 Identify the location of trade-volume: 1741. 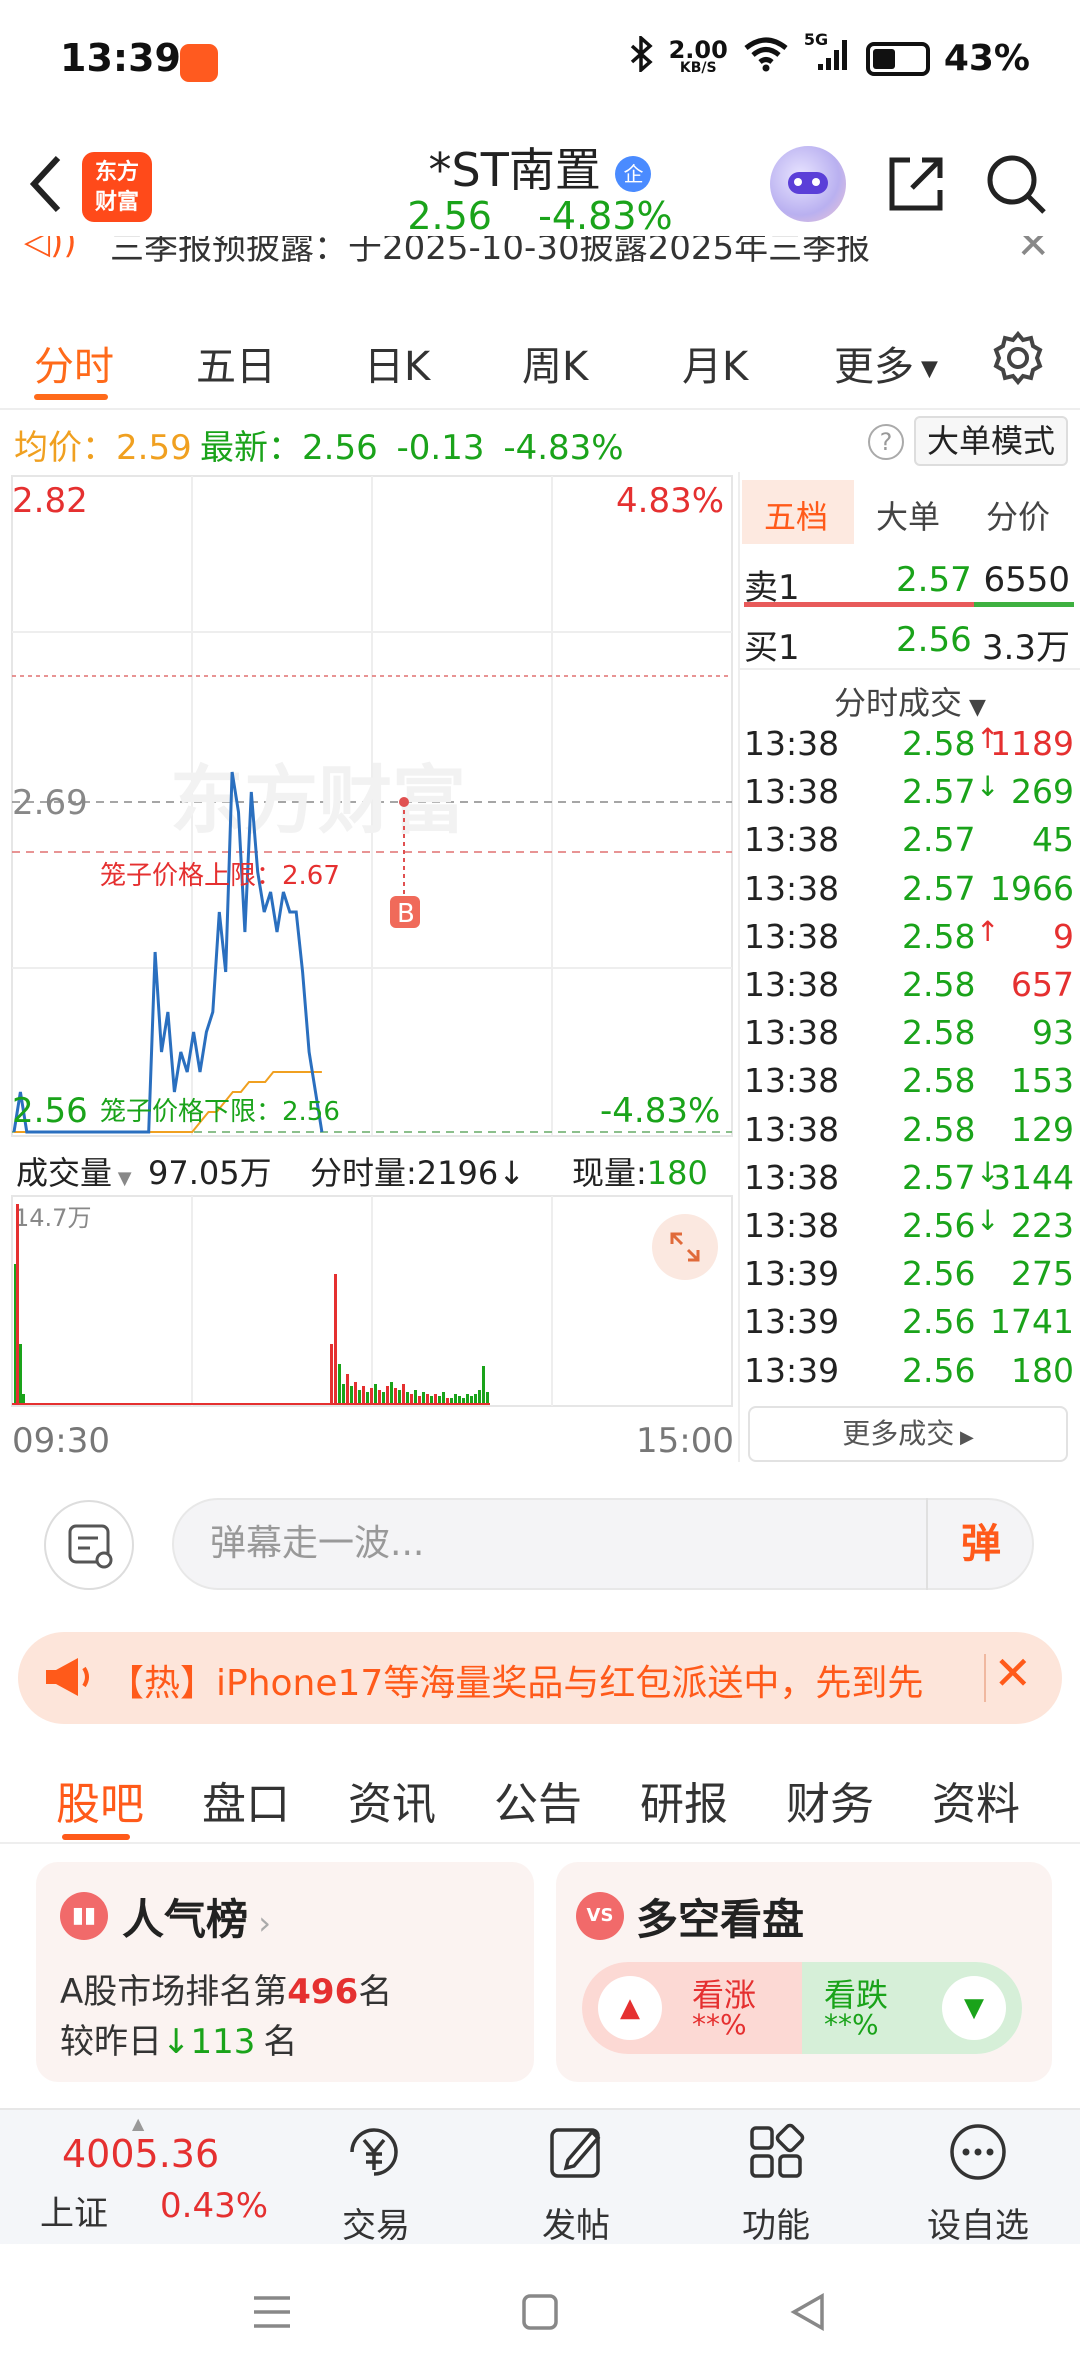
(1032, 1322).